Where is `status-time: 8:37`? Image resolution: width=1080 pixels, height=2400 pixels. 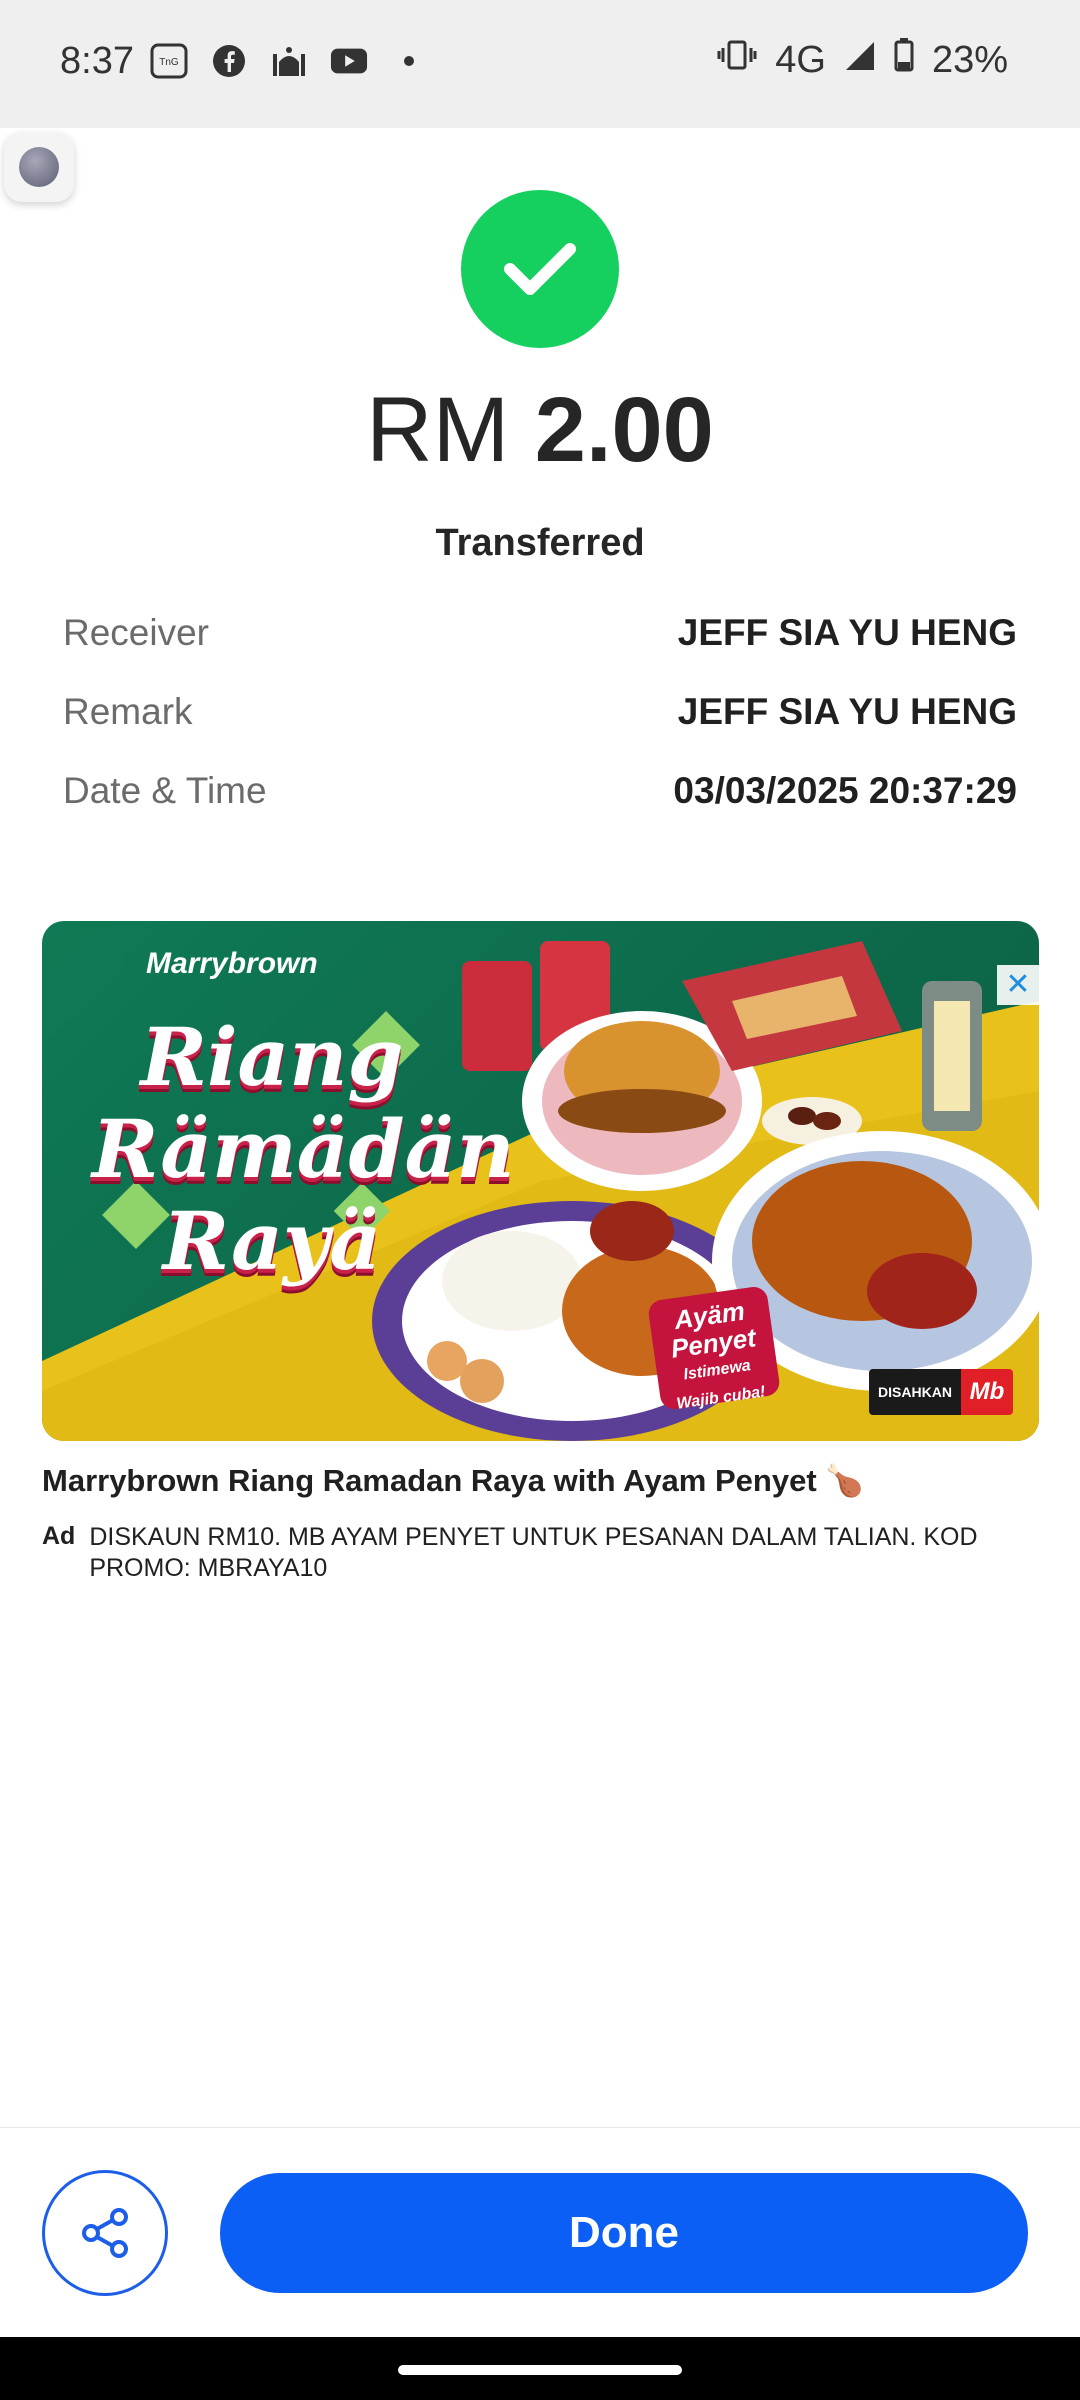
status-time: 8:37 is located at coordinates (97, 61).